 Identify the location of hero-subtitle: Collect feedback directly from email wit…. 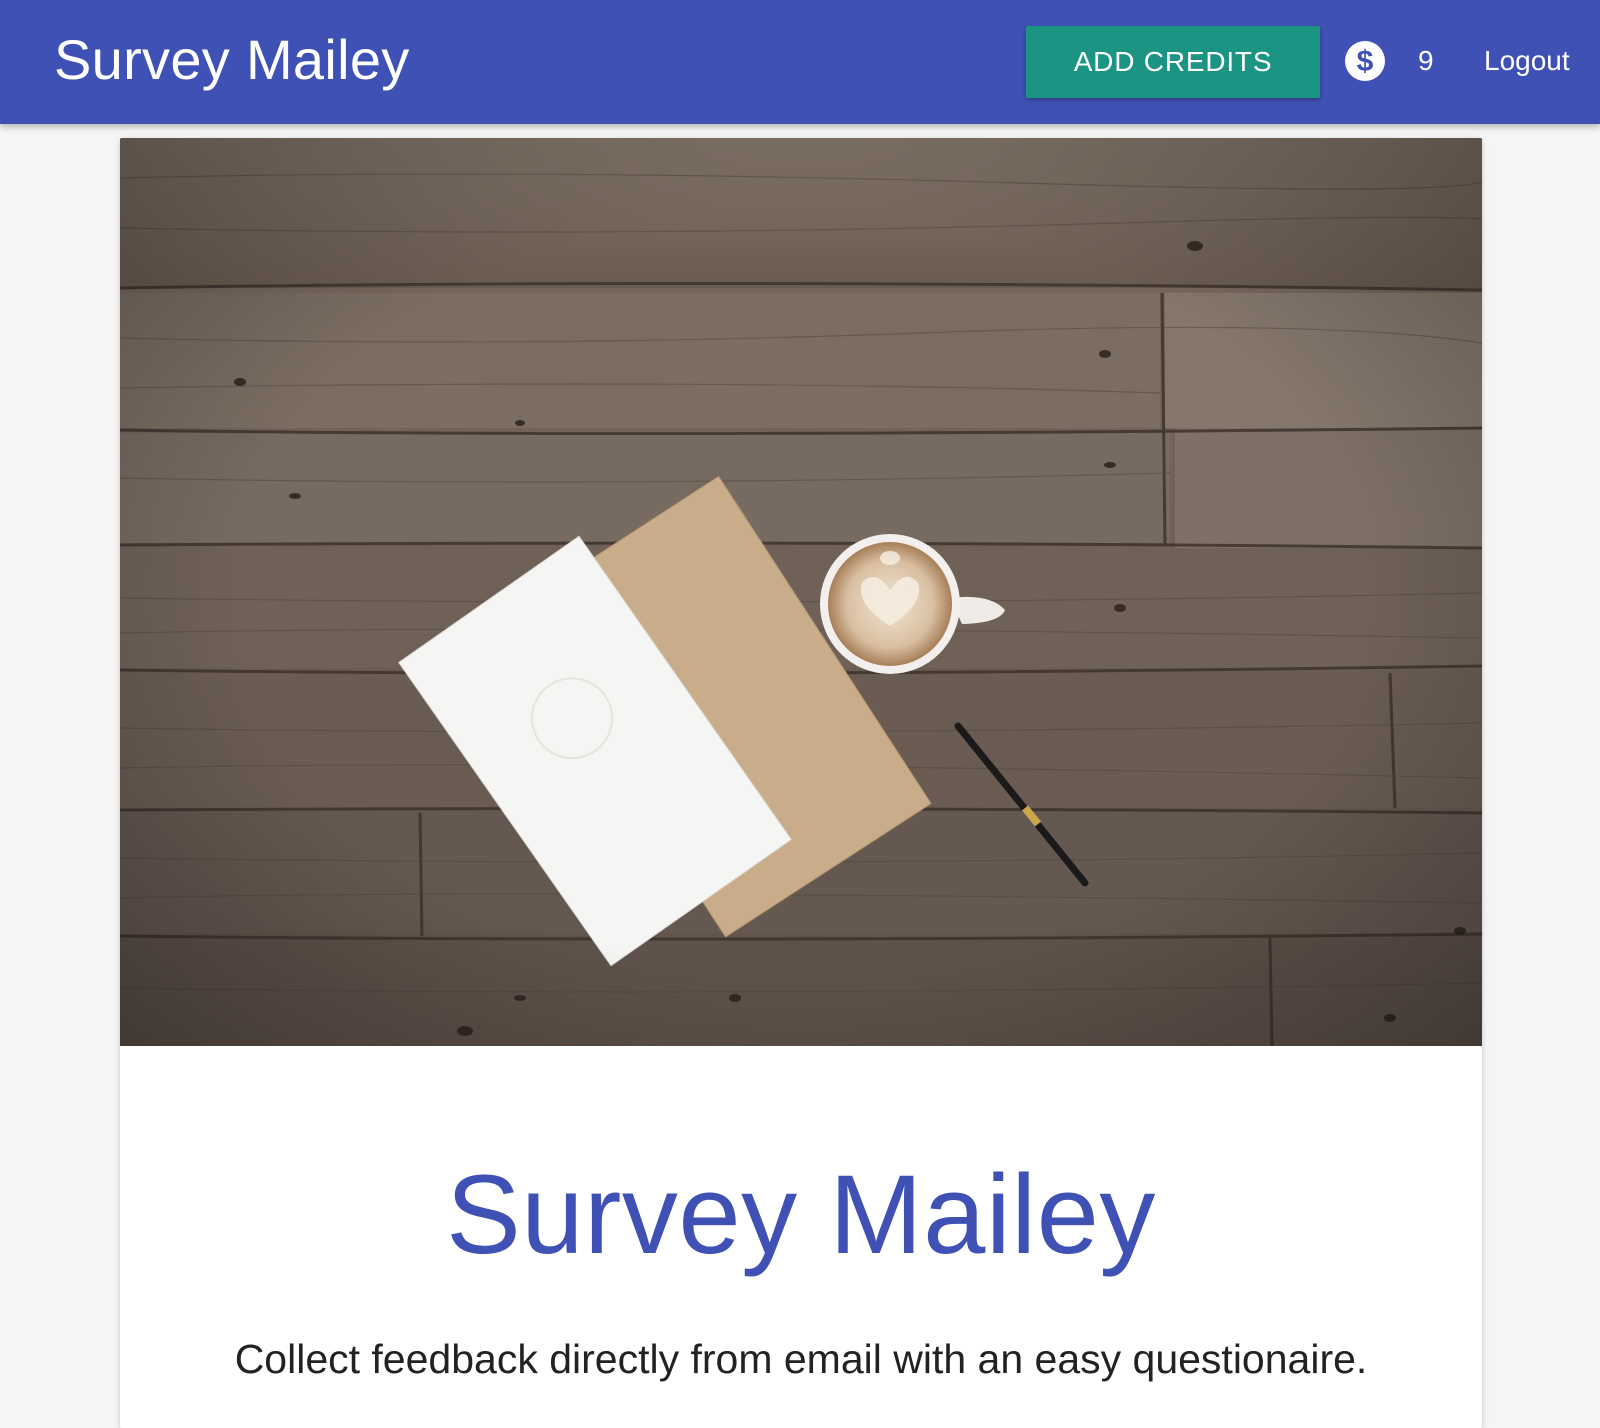
(801, 1359).